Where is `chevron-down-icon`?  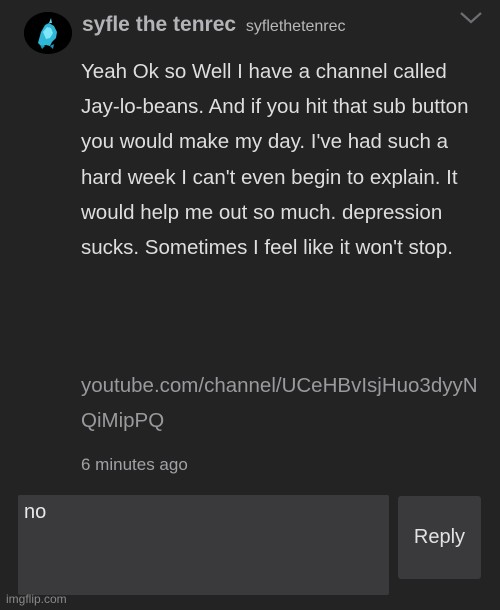 chevron-down-icon is located at coordinates (471, 18).